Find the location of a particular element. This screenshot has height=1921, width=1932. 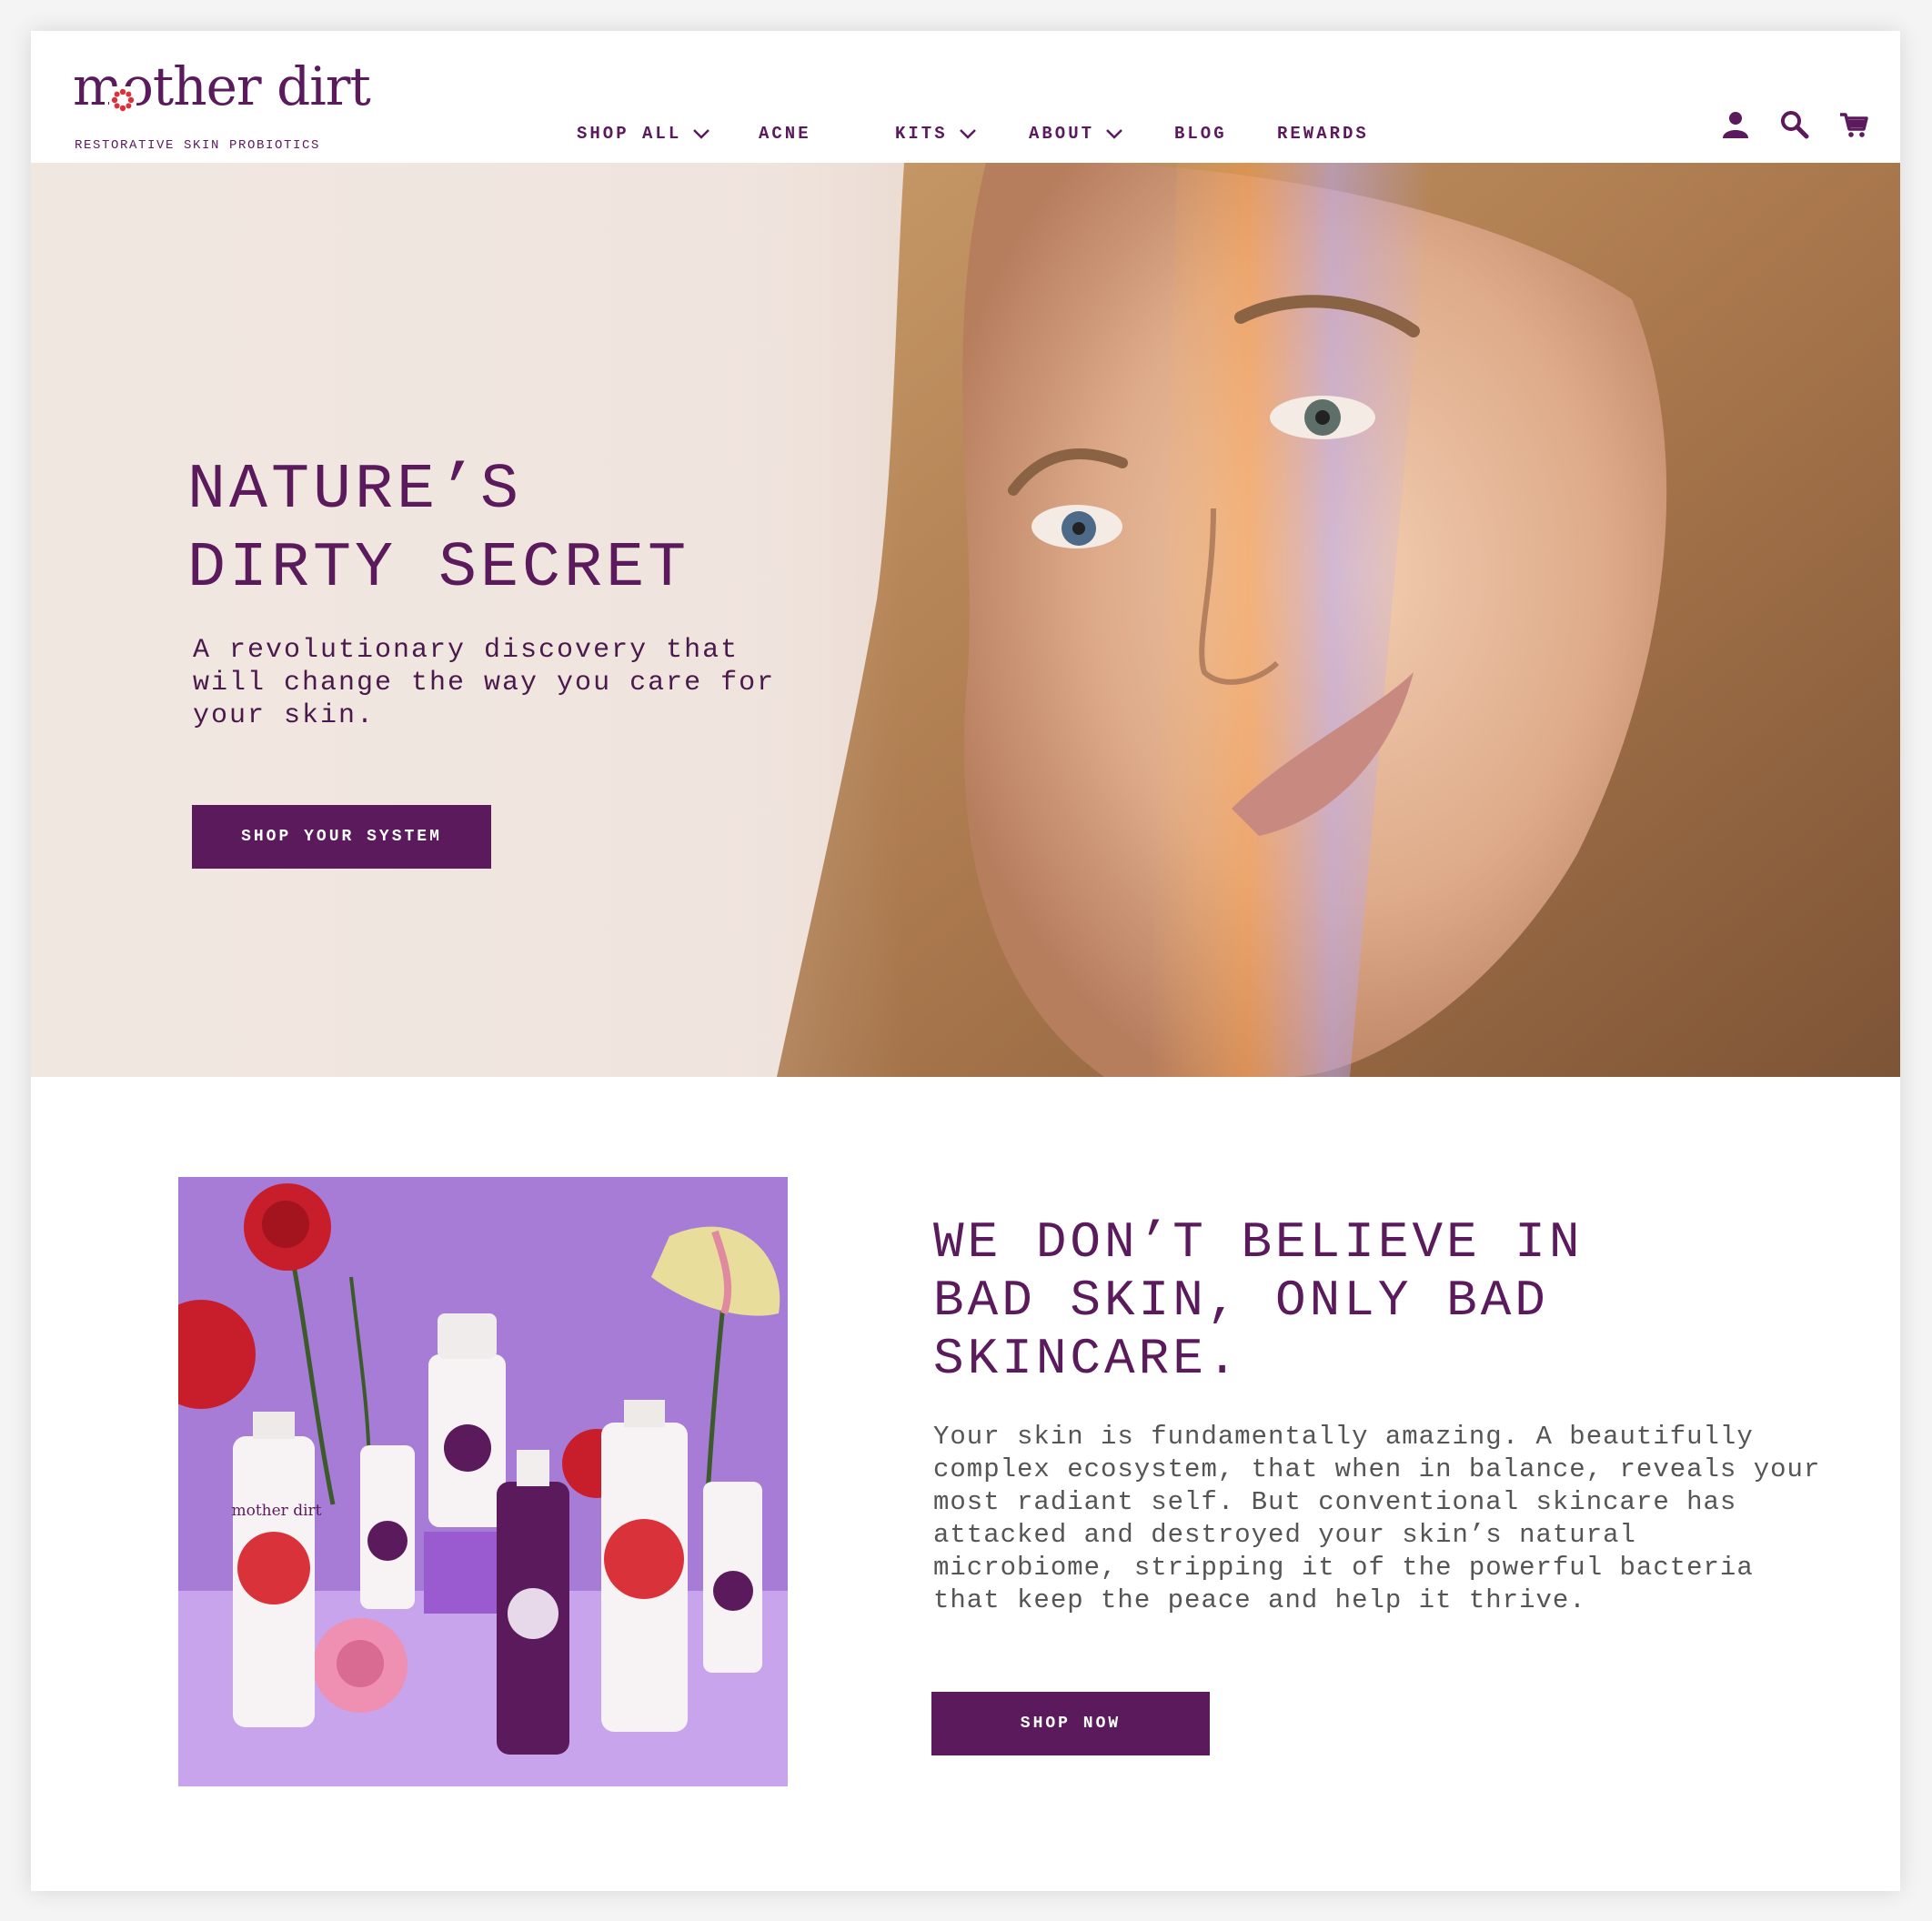

search-icon is located at coordinates (1794, 124).